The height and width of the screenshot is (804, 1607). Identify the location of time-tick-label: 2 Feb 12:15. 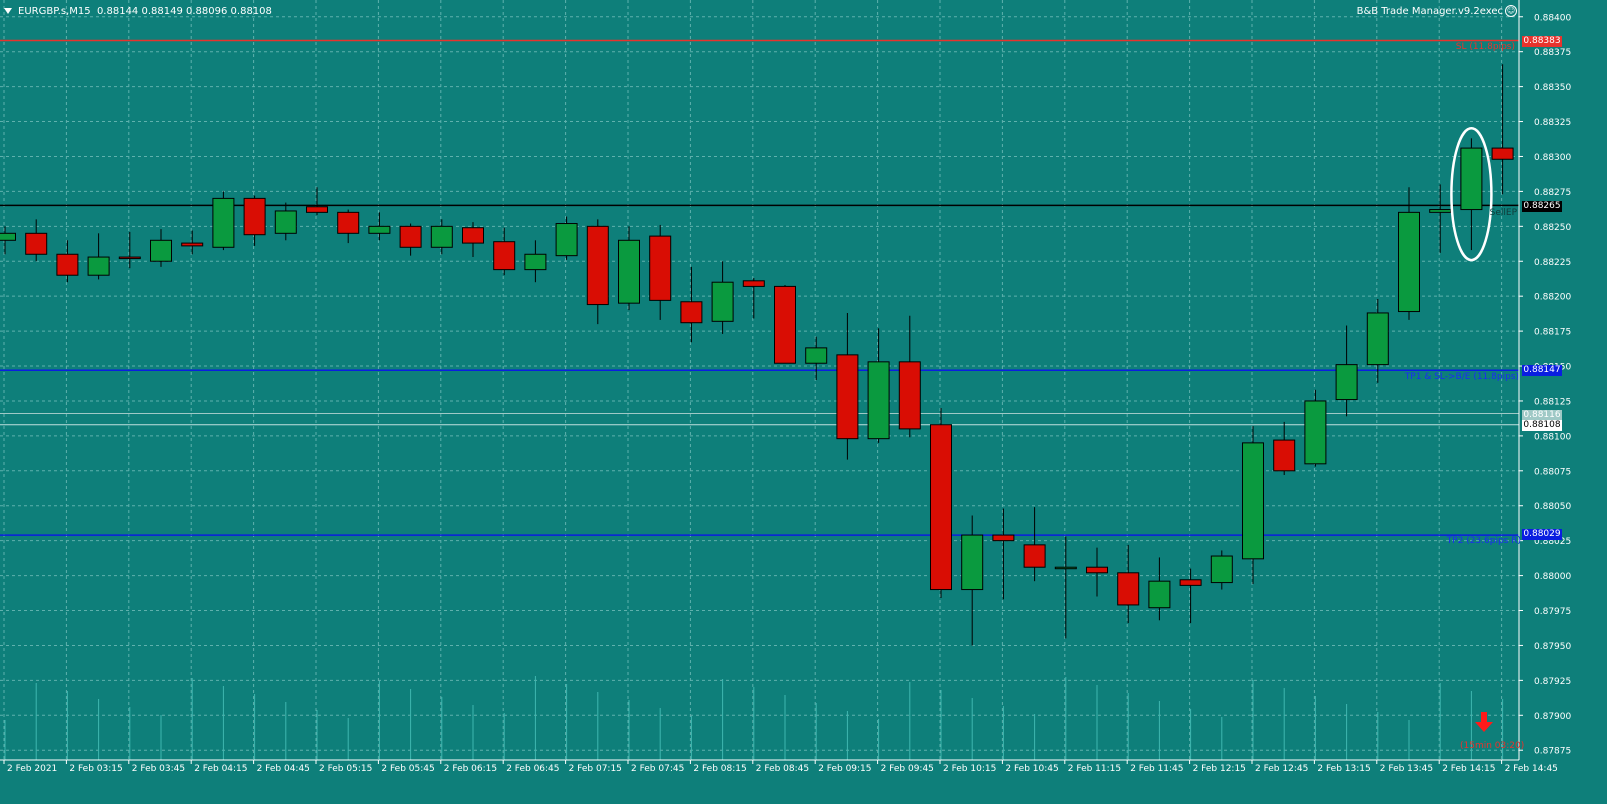
(1219, 769).